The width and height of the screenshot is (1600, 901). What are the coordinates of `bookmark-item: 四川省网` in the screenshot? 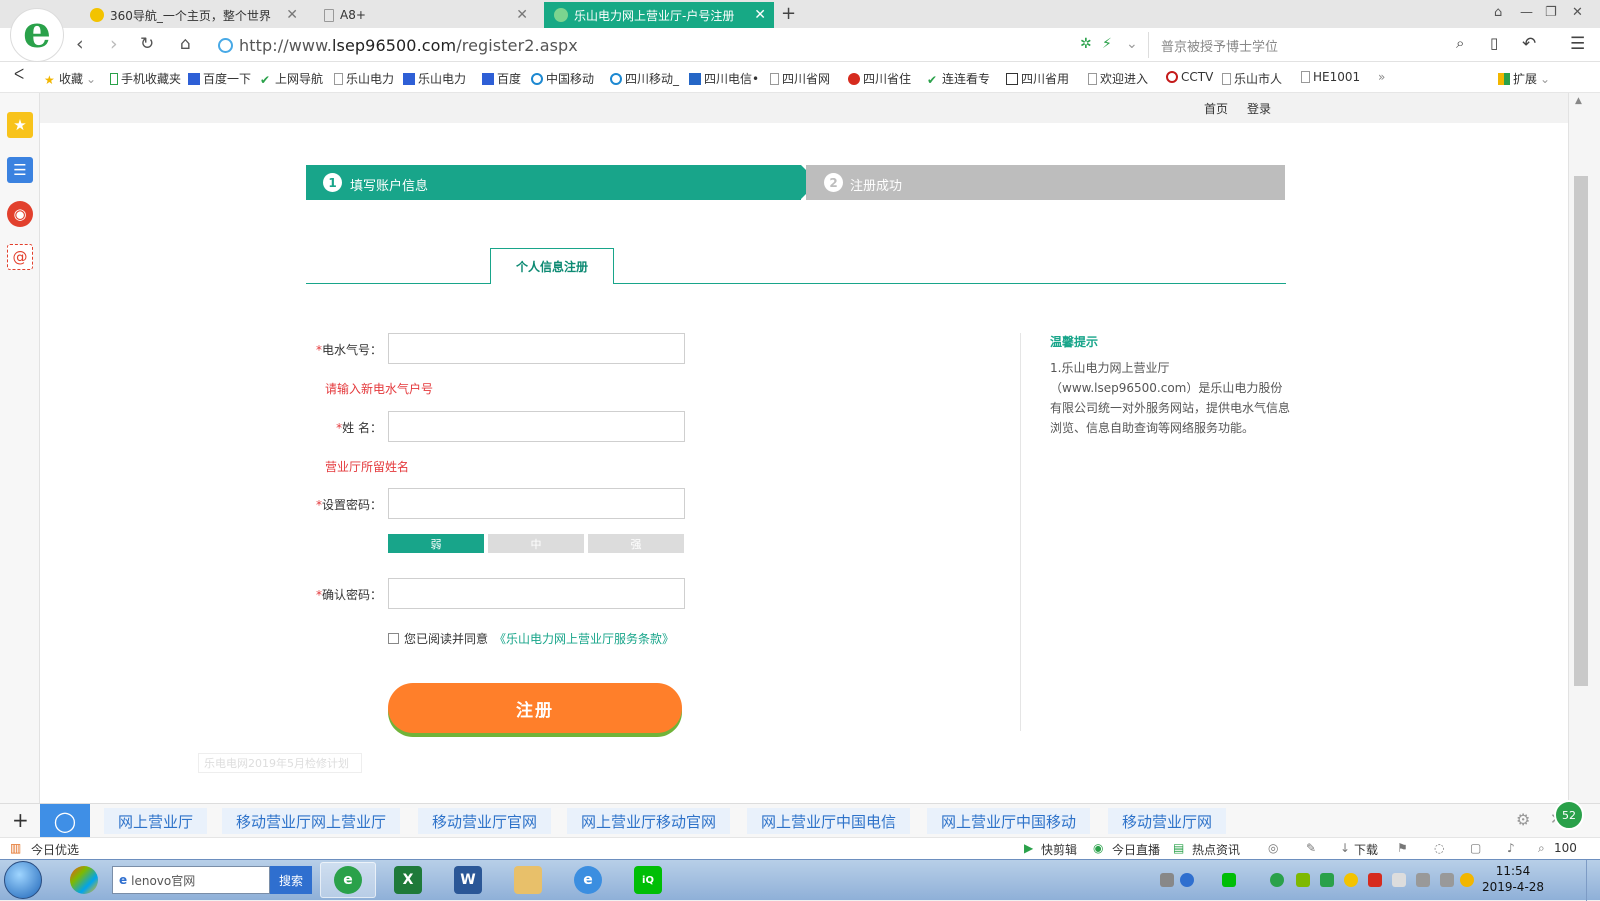 It's located at (800, 78).